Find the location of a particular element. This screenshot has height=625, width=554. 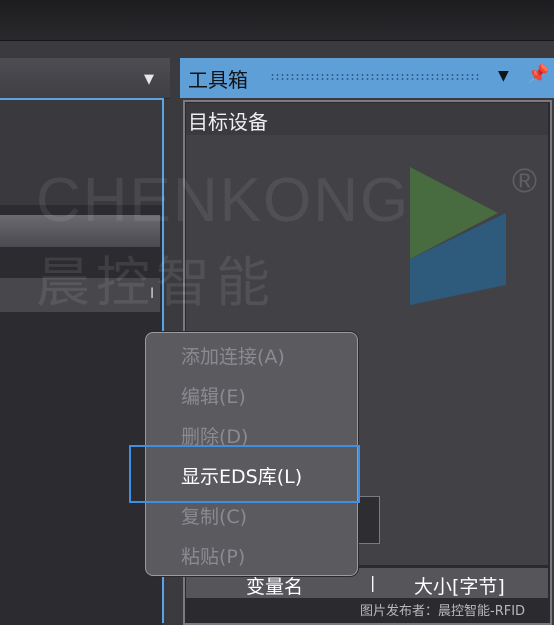

menu-highlight-frame is located at coordinates (244, 474).